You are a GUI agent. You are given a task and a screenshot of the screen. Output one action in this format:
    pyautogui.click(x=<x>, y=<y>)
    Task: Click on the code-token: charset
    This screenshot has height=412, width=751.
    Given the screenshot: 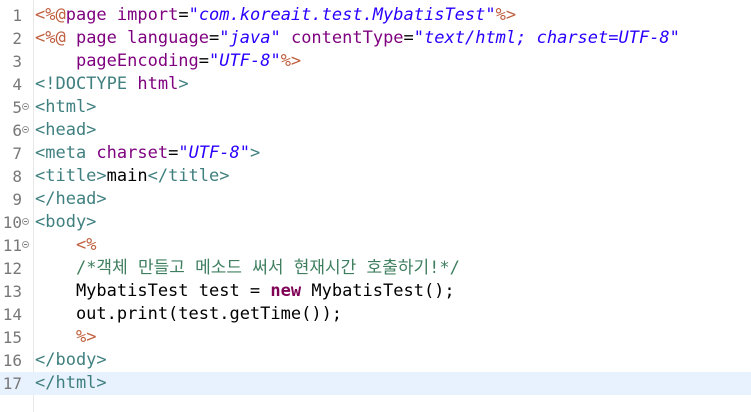 What is the action you would take?
    pyautogui.click(x=132, y=153)
    